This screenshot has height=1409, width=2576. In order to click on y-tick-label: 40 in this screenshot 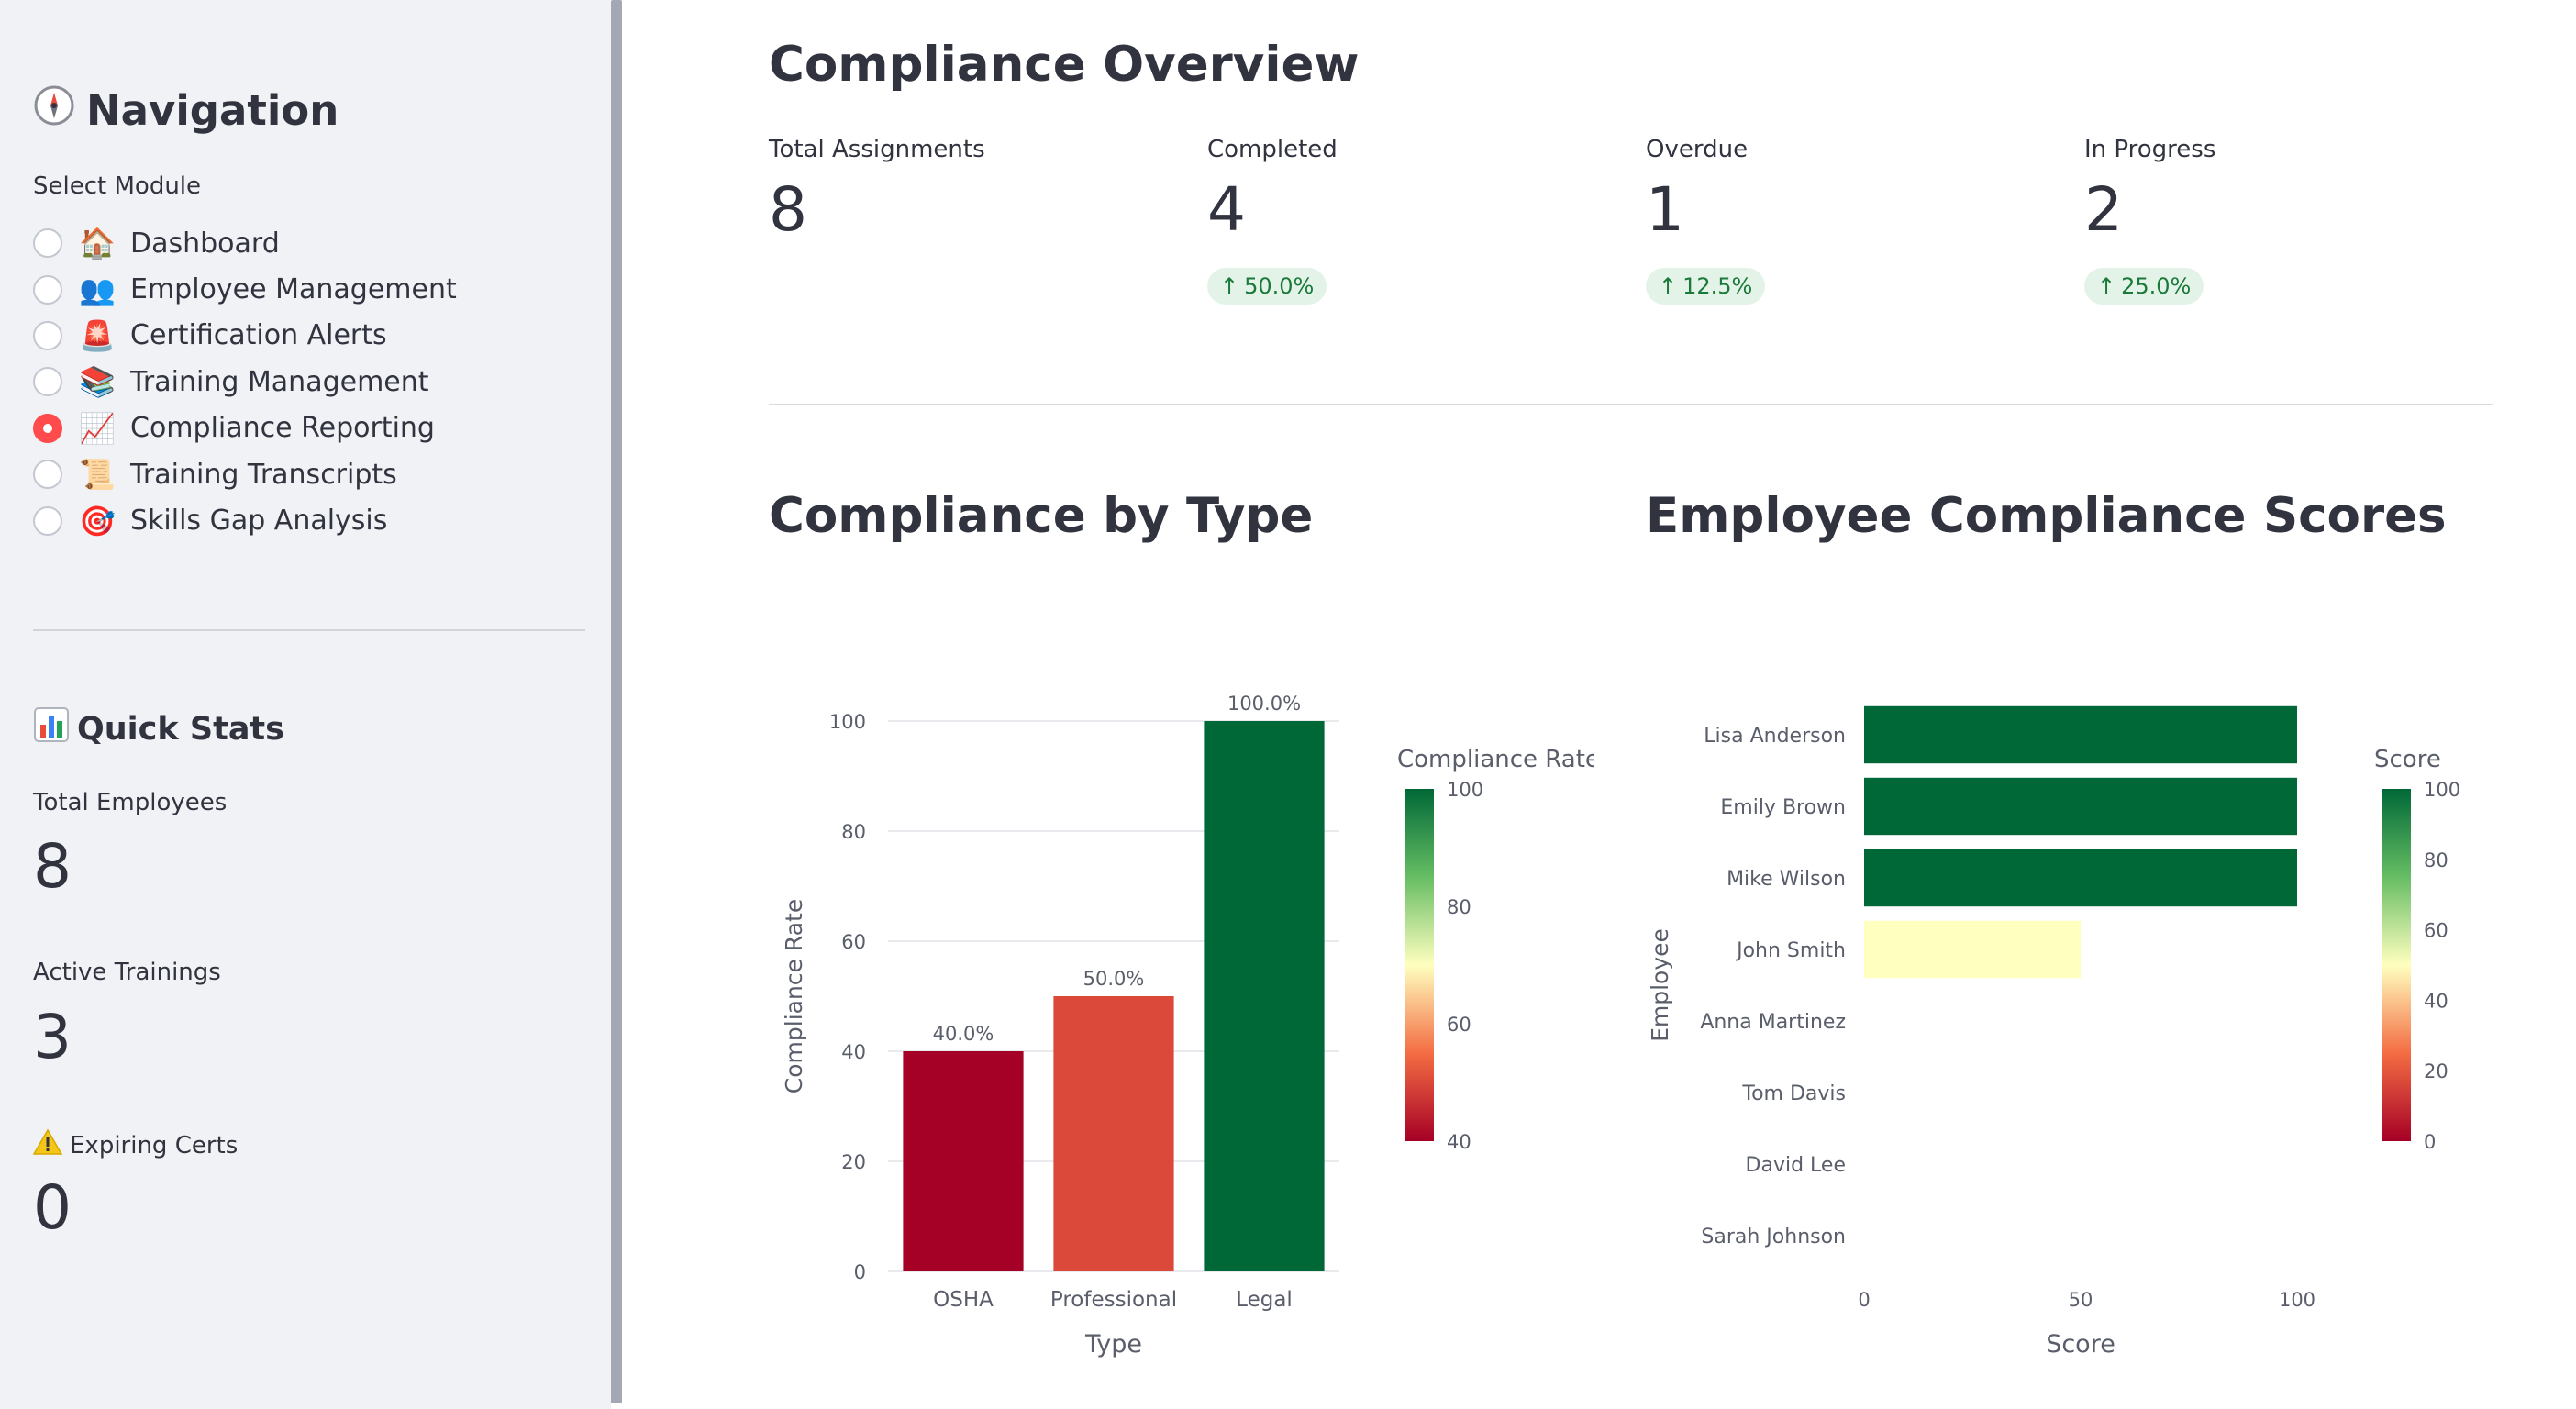, I will do `click(853, 1052)`.